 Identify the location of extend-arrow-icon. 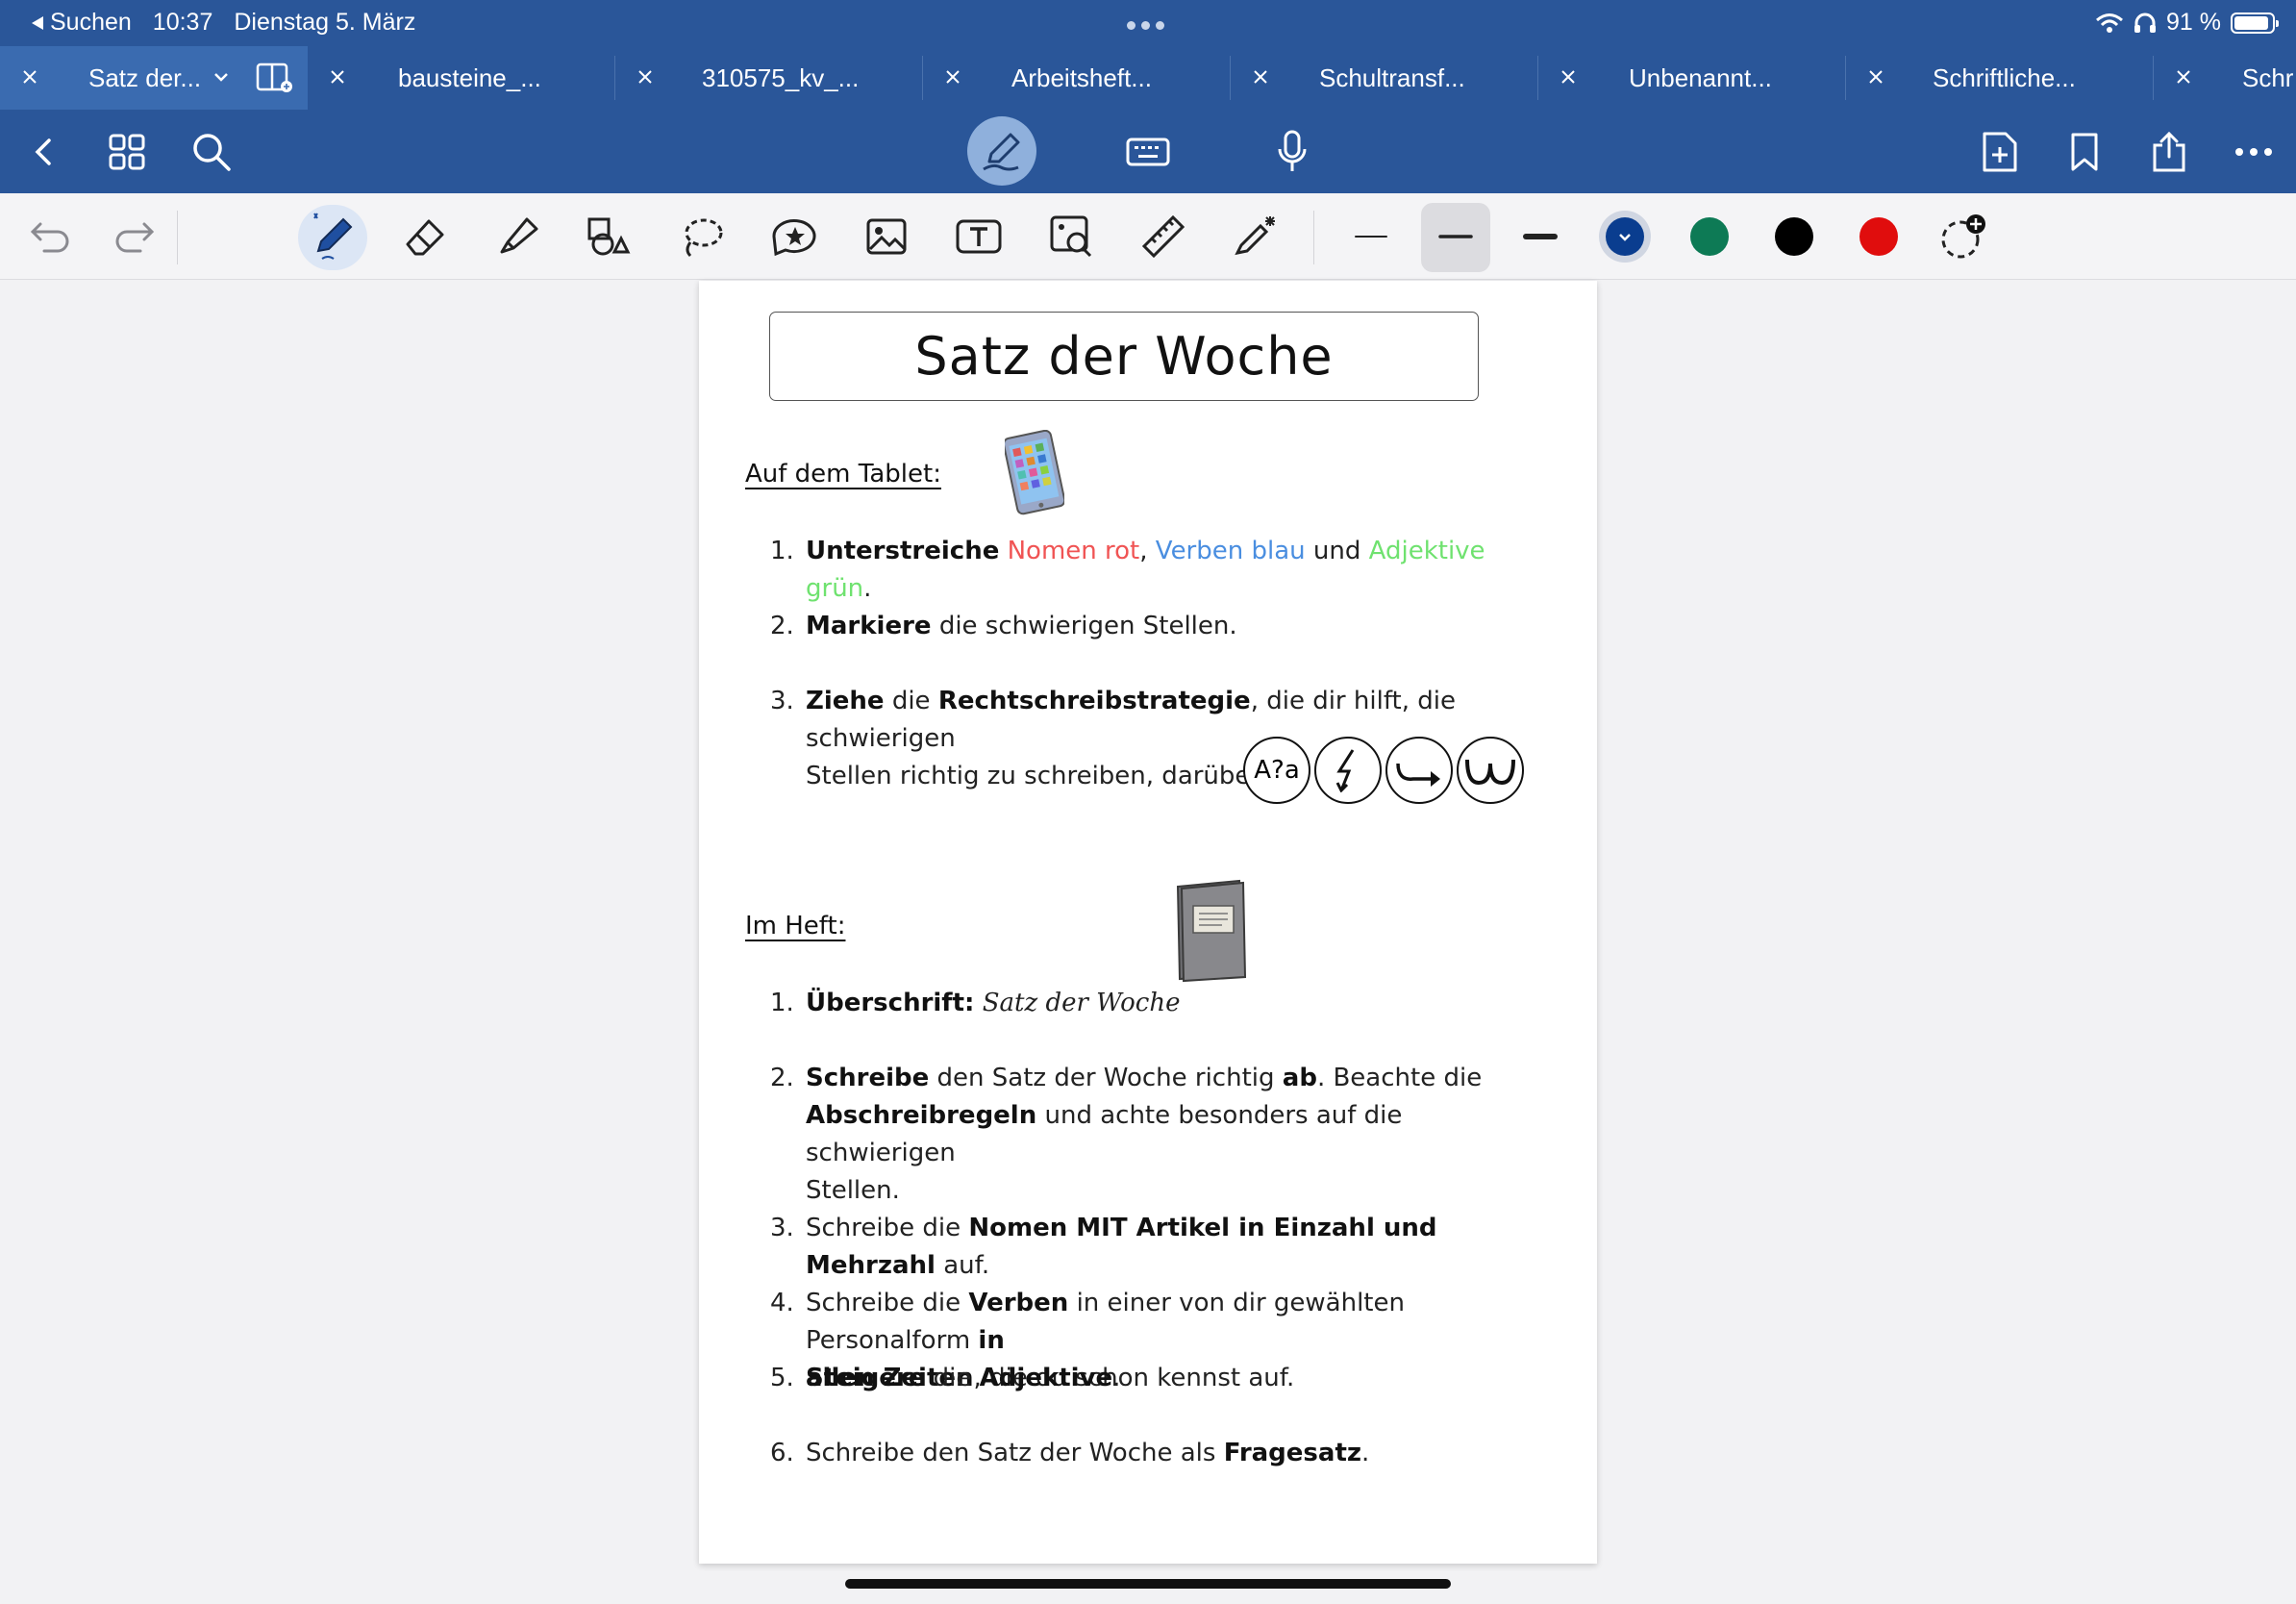
(1418, 775).